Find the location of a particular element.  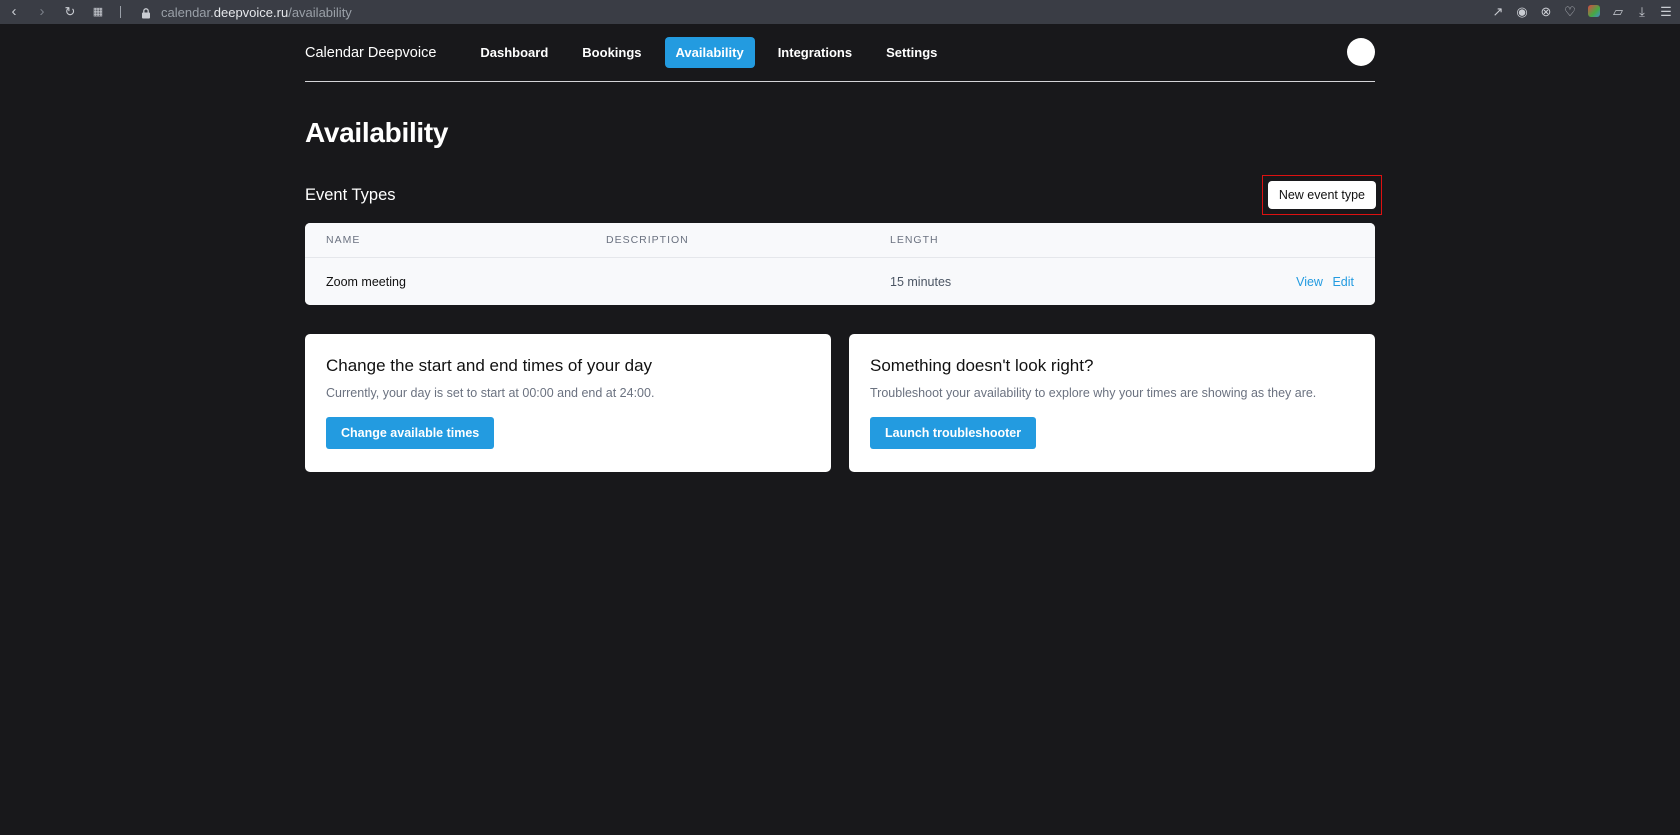

back-icon: ‹ is located at coordinates (14, 12).